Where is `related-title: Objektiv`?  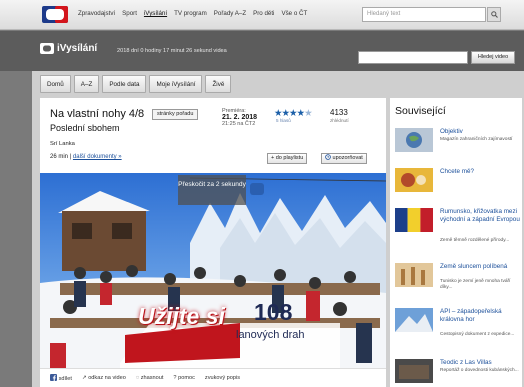
related-title: Objektiv is located at coordinates (451, 131).